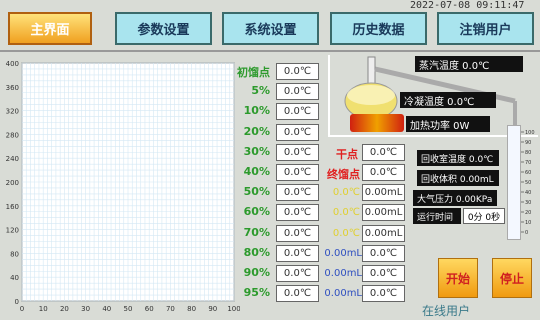 Image resolution: width=540 pixels, height=320 pixels. Describe the element at coordinates (528, 223) in the screenshot. I see `cylinder-tick-label: 10` at that location.